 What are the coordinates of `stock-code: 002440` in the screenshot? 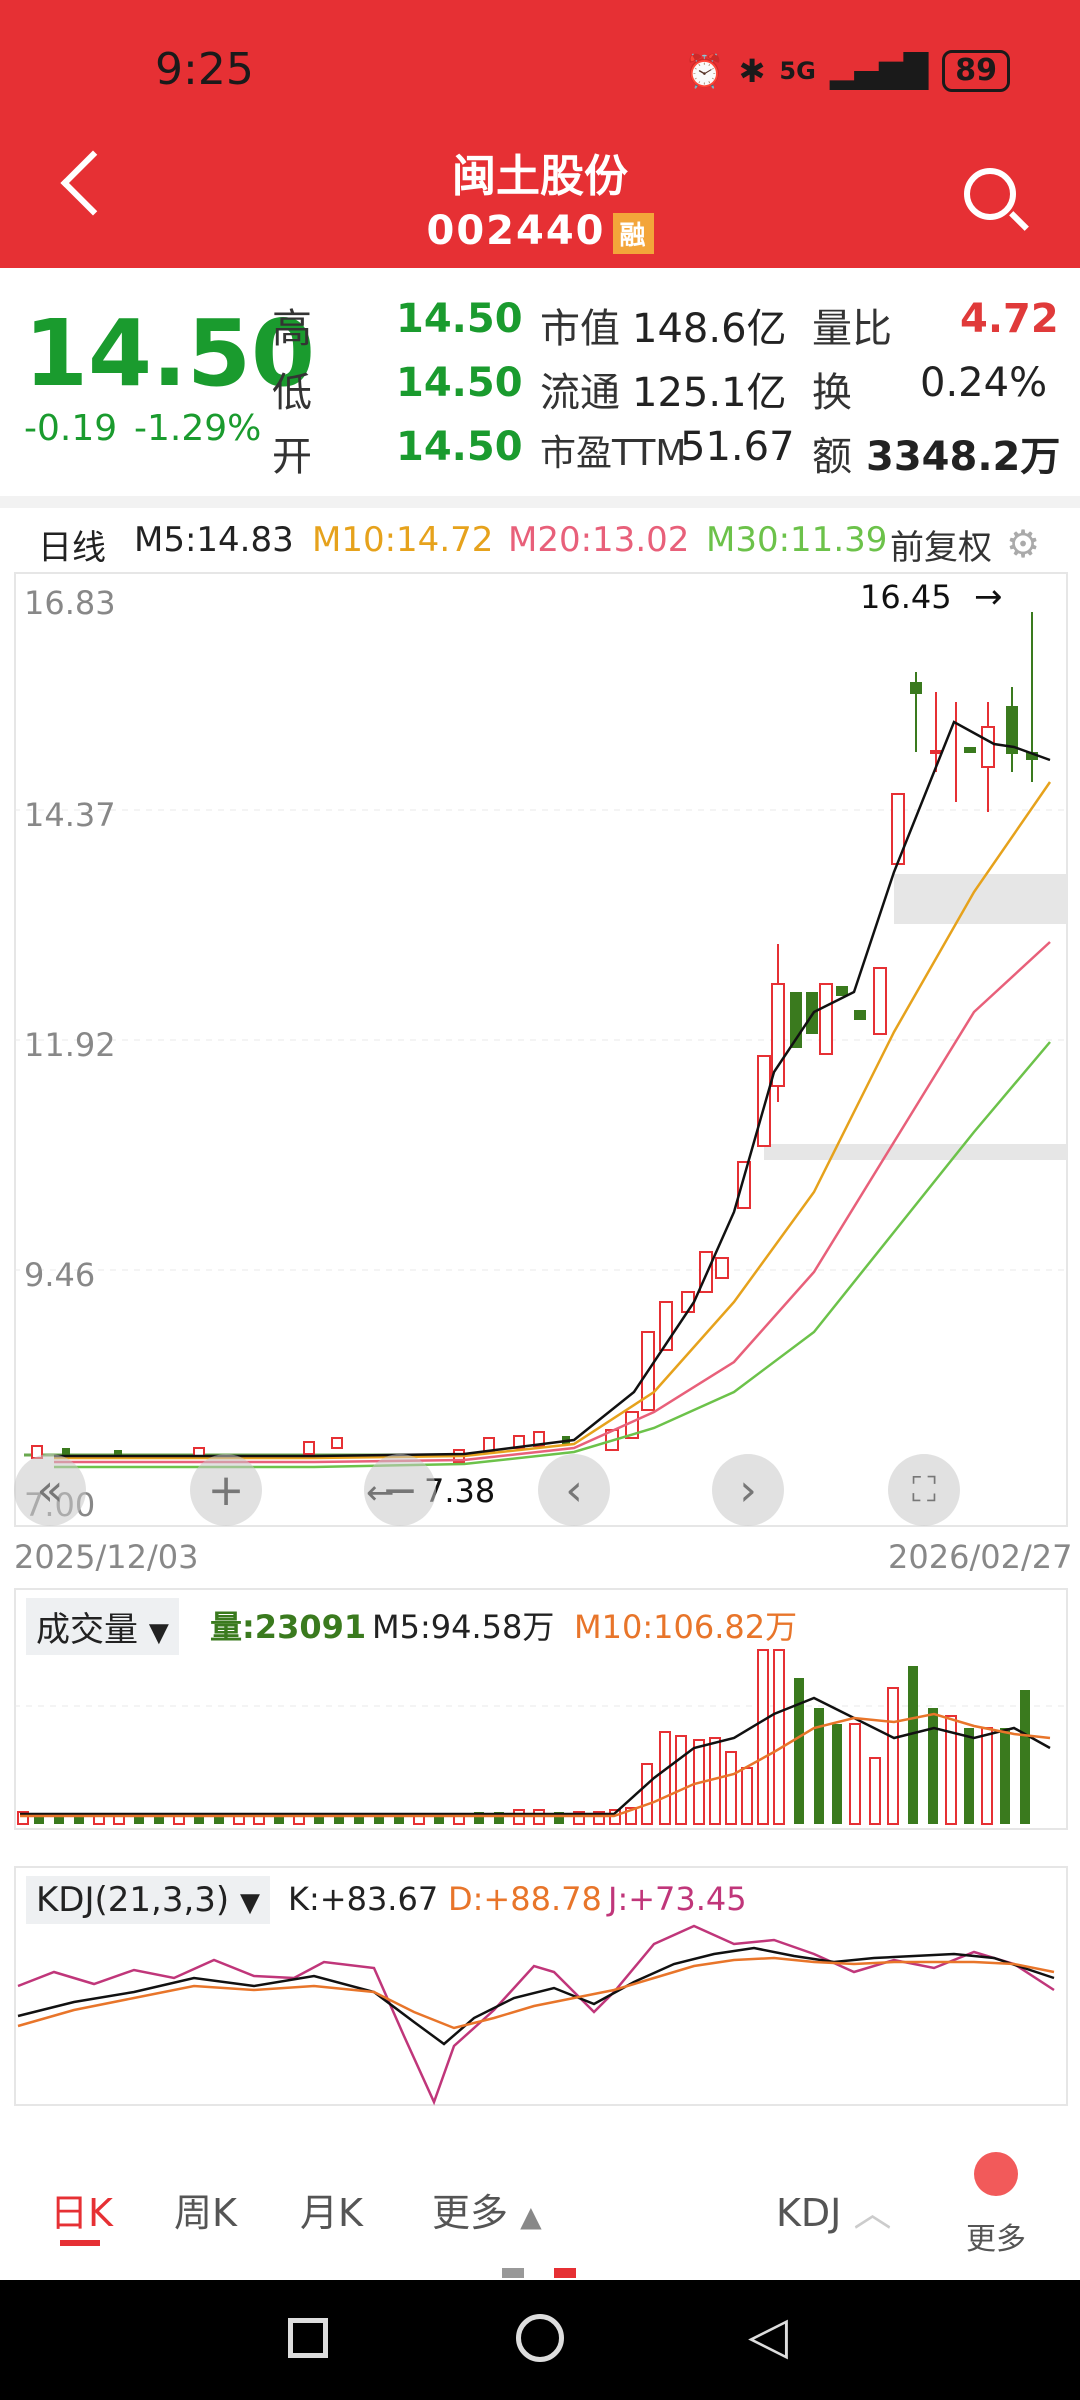 It's located at (516, 231).